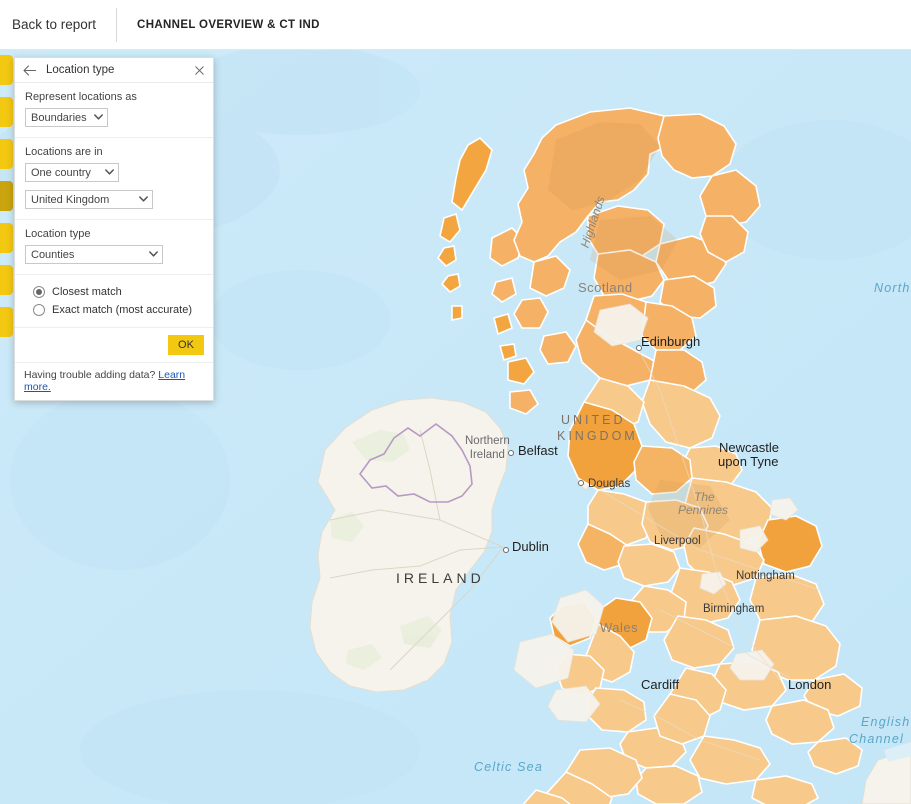 Image resolution: width=911 pixels, height=804 pixels. What do you see at coordinates (64, 152) in the screenshot?
I see `locations-in-label: Locations are in` at bounding box center [64, 152].